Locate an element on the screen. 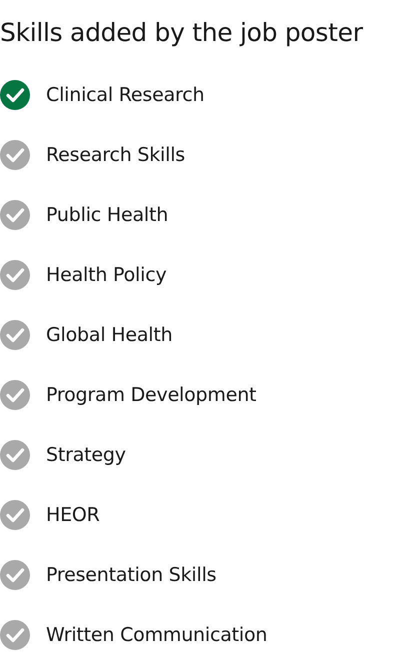 The image size is (408, 663). skill-label: Research Skills is located at coordinates (115, 155).